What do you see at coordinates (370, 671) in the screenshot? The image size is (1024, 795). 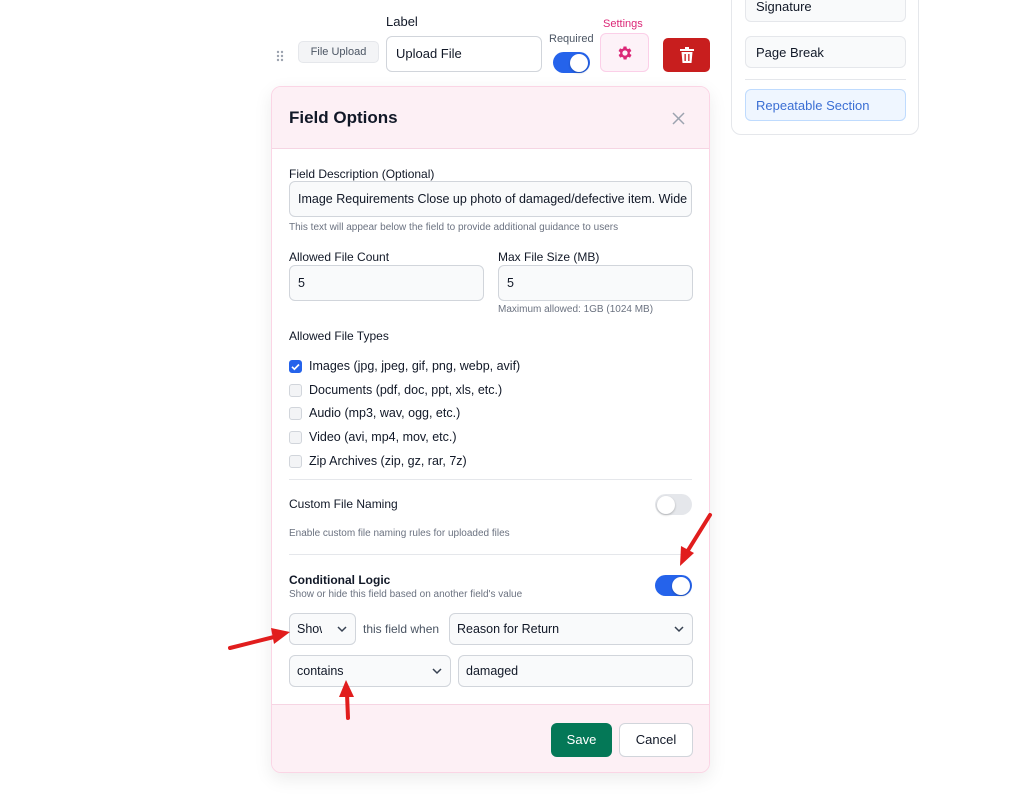 I see `condition-operator-select: contains` at bounding box center [370, 671].